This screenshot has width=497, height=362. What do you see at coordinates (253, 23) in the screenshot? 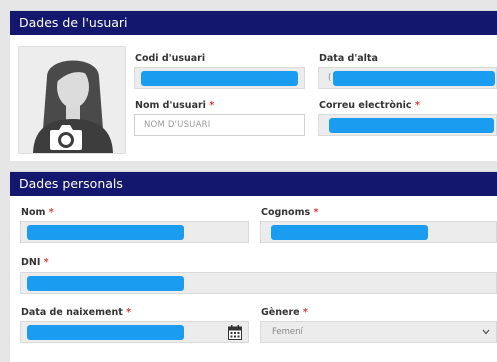
I see `user-data-panel-title: Dades de l'usuari` at bounding box center [253, 23].